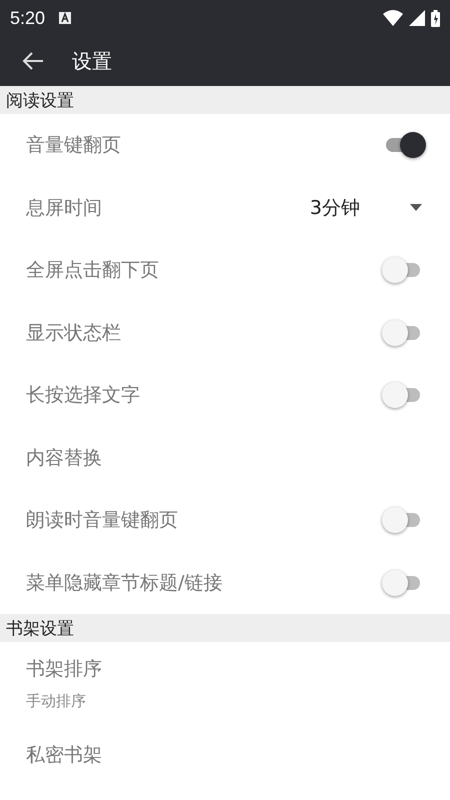 This screenshot has width=450, height=800. I want to click on setting-label: 菜单隐藏章节标题/链接, so click(206, 583).